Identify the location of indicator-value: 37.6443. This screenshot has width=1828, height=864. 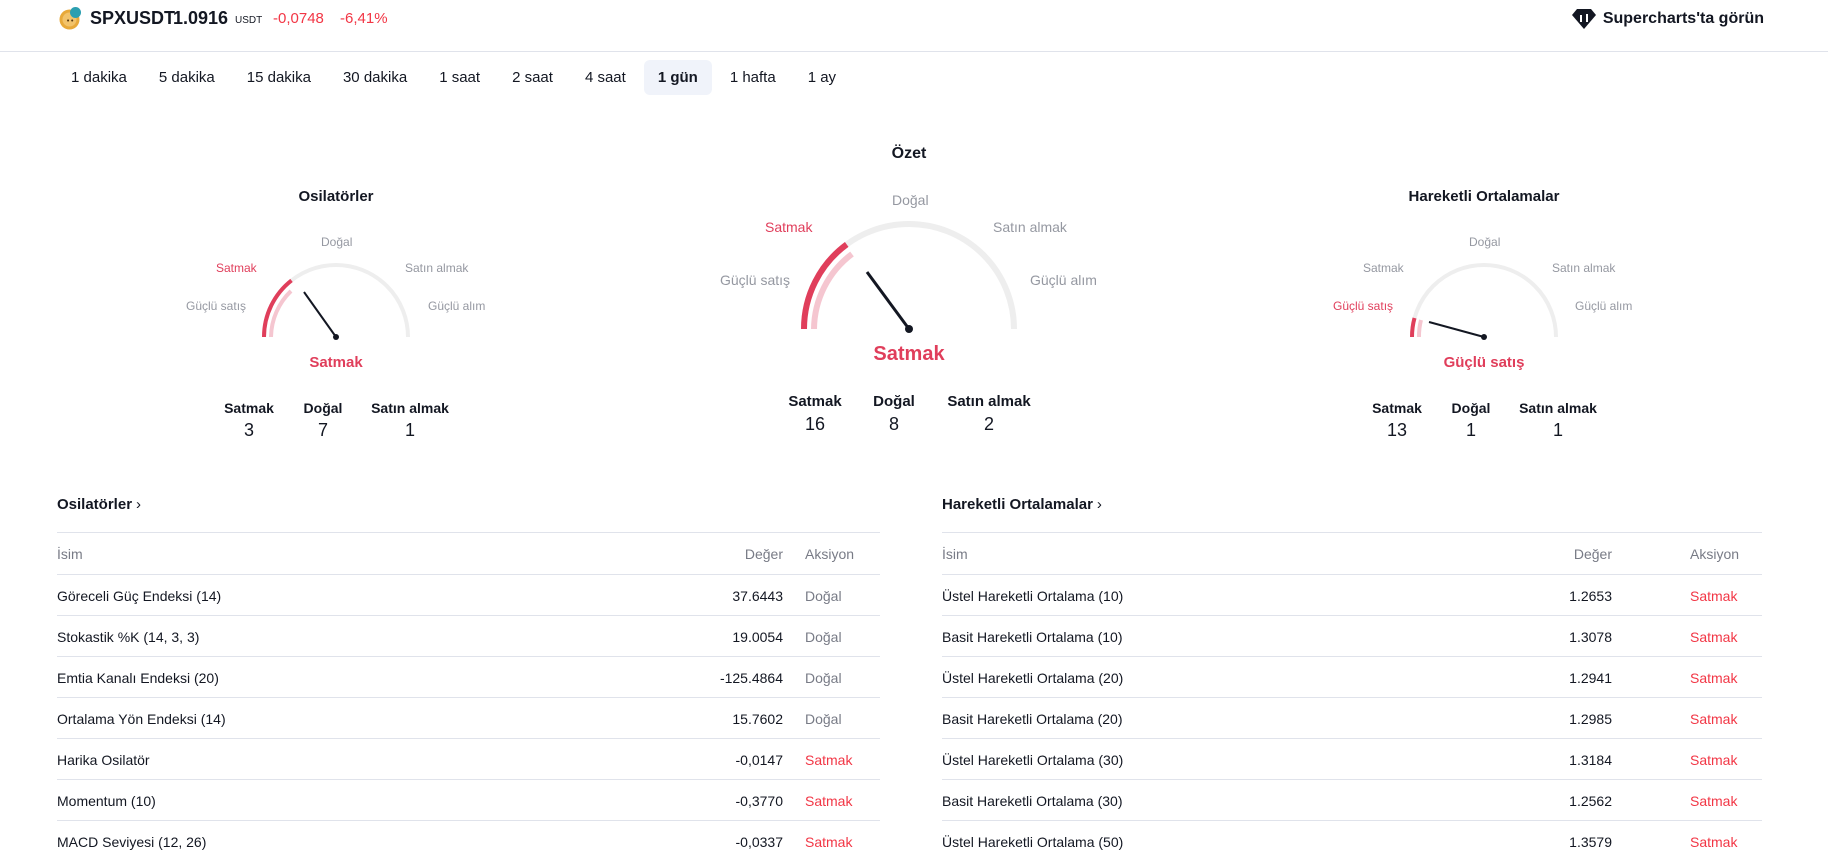
(757, 596).